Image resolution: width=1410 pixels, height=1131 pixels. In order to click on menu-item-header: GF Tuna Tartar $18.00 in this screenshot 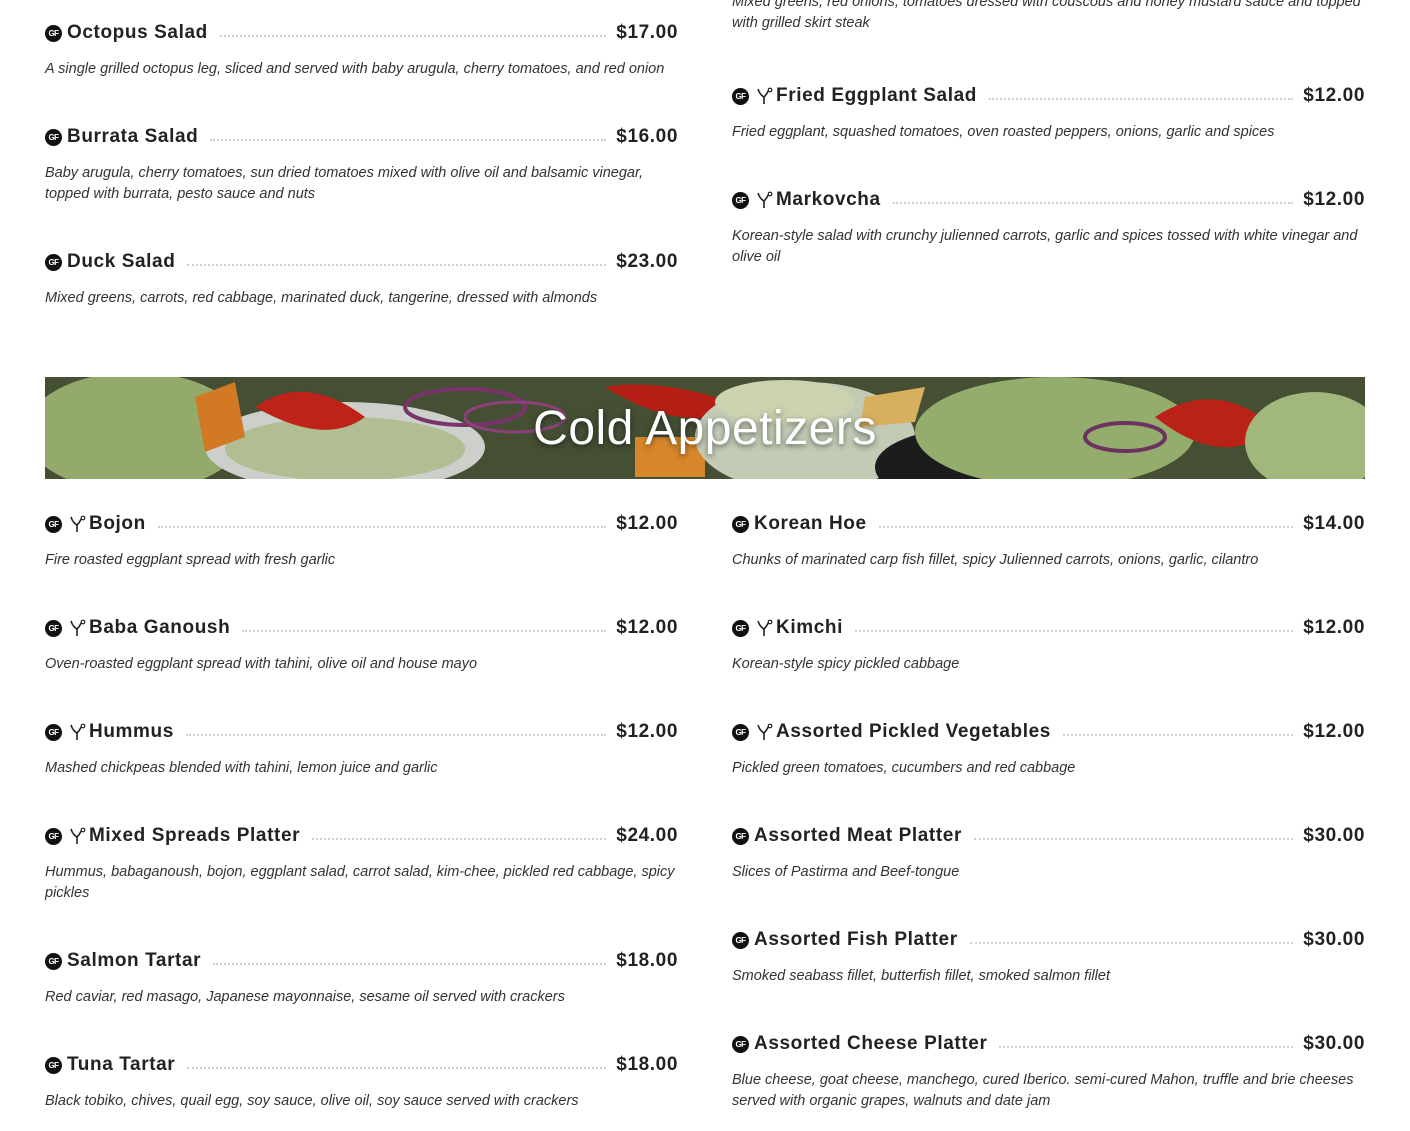, I will do `click(361, 1065)`.